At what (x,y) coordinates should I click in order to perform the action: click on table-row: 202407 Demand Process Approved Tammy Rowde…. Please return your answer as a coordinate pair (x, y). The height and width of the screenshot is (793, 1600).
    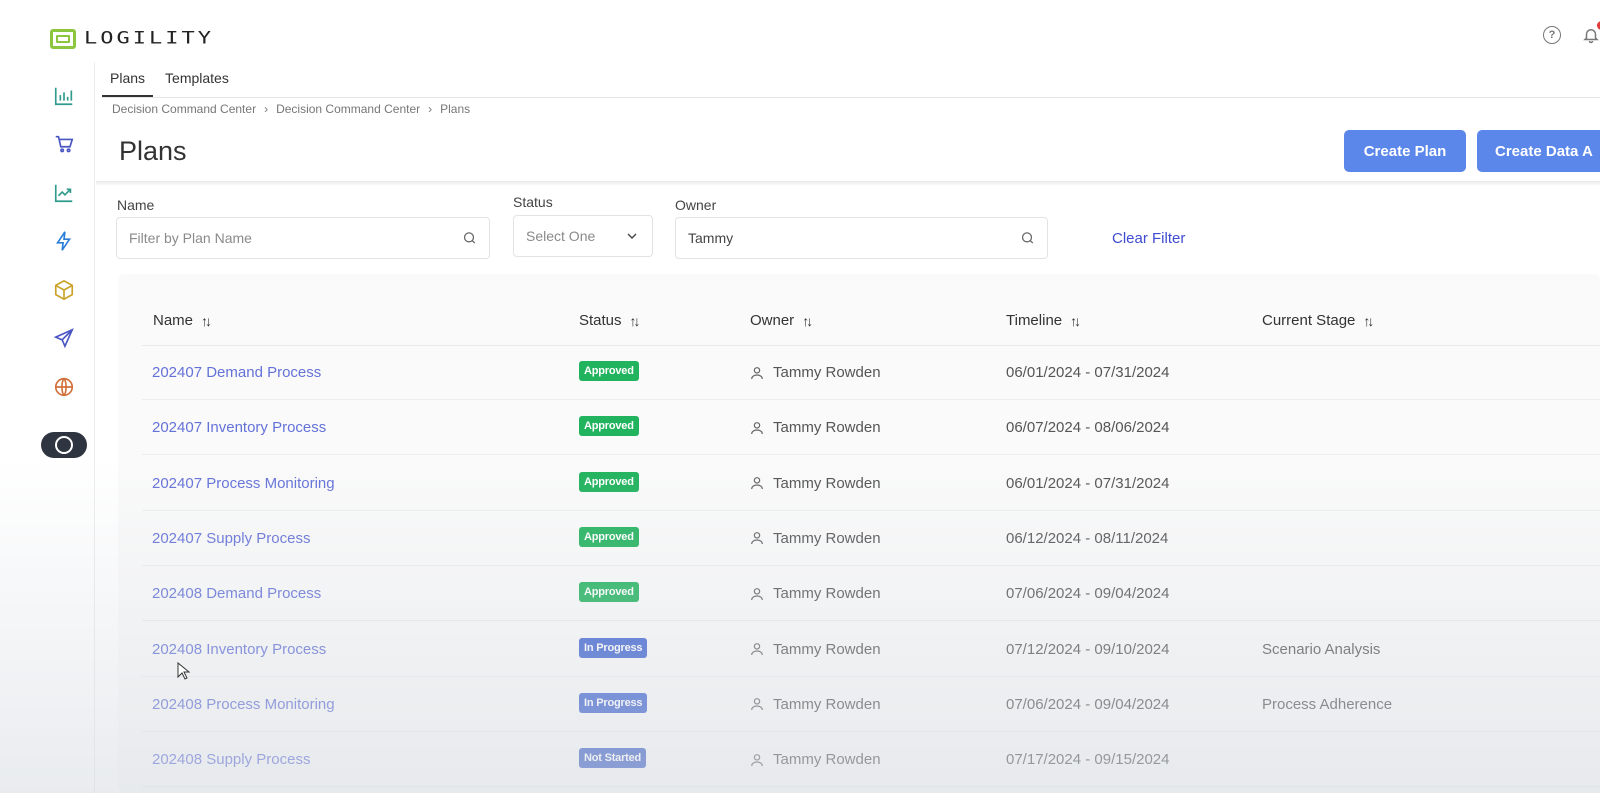
    Looking at the image, I should click on (871, 372).